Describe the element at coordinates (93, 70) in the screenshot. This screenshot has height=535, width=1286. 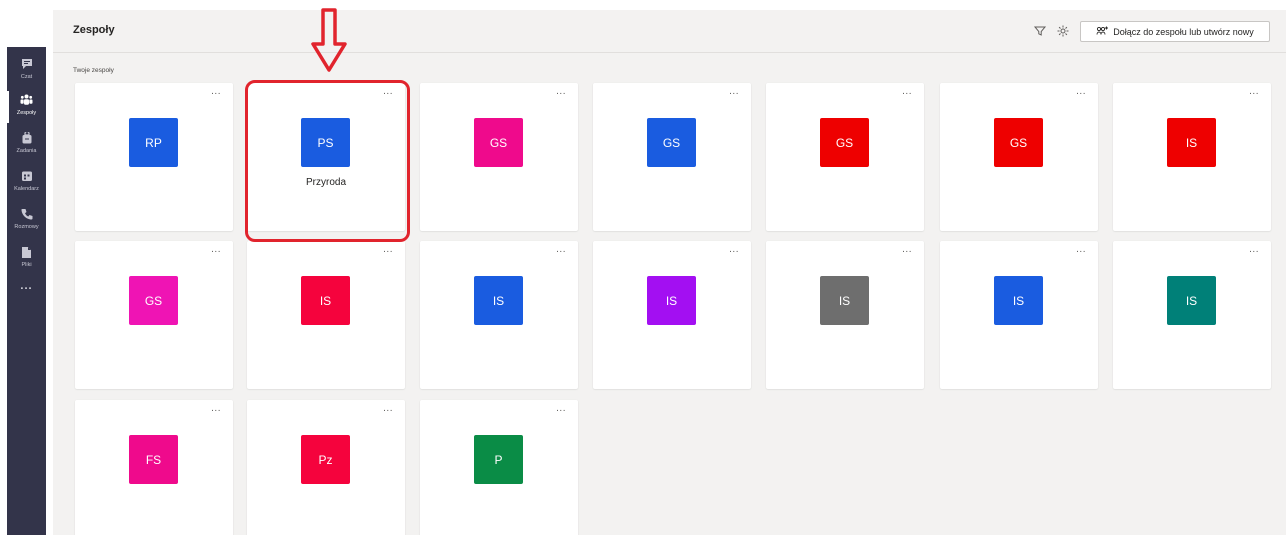
I see `section-label: Twoje zespoły` at that location.